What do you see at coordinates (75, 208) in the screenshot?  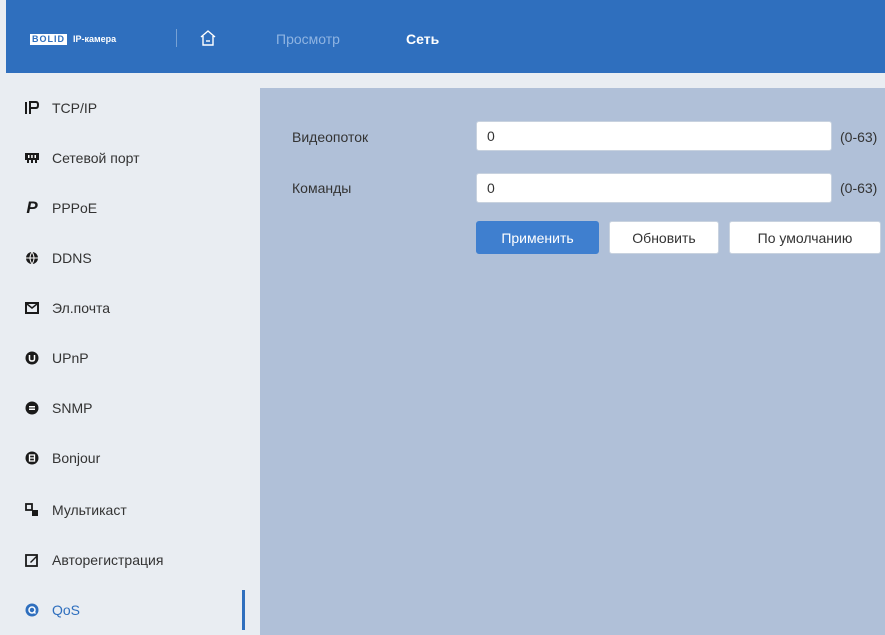 I see `sidebar-item-label: PPPoE` at bounding box center [75, 208].